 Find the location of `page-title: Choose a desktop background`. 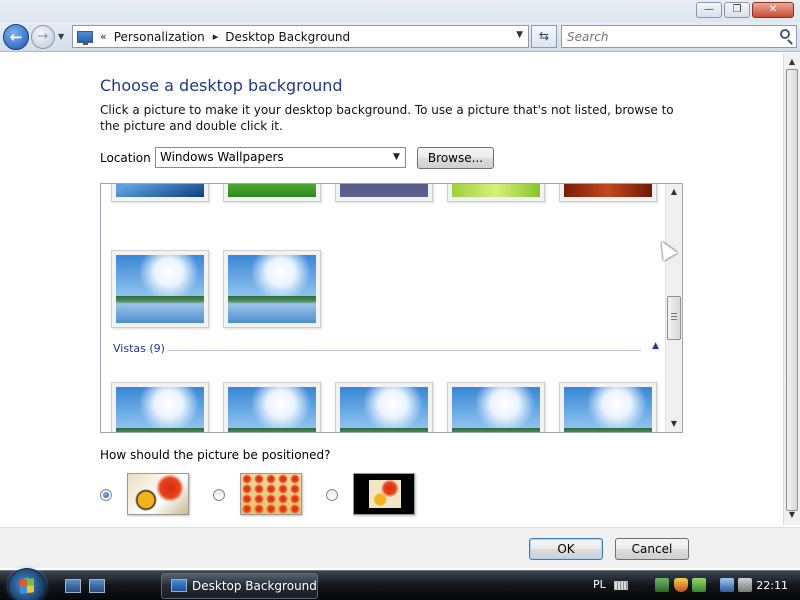

page-title: Choose a desktop background is located at coordinates (221, 85).